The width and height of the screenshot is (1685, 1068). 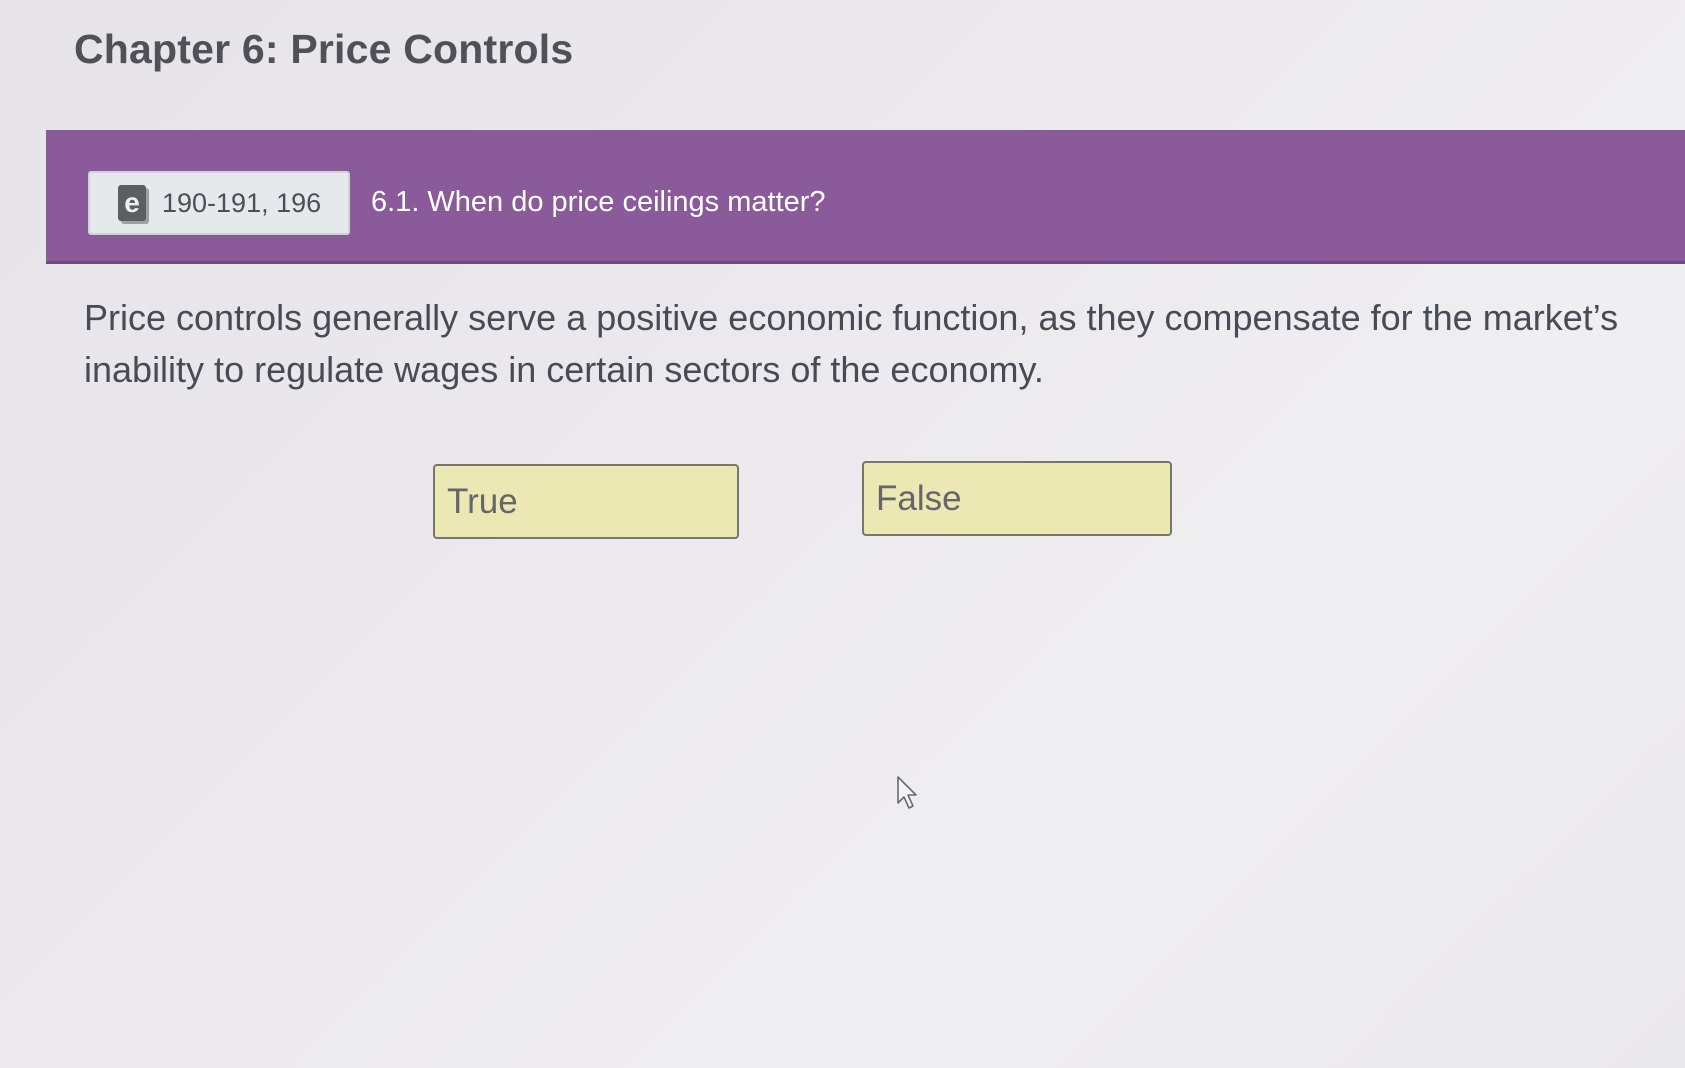 I want to click on reference-pages: 190-191, 196, so click(x=242, y=202).